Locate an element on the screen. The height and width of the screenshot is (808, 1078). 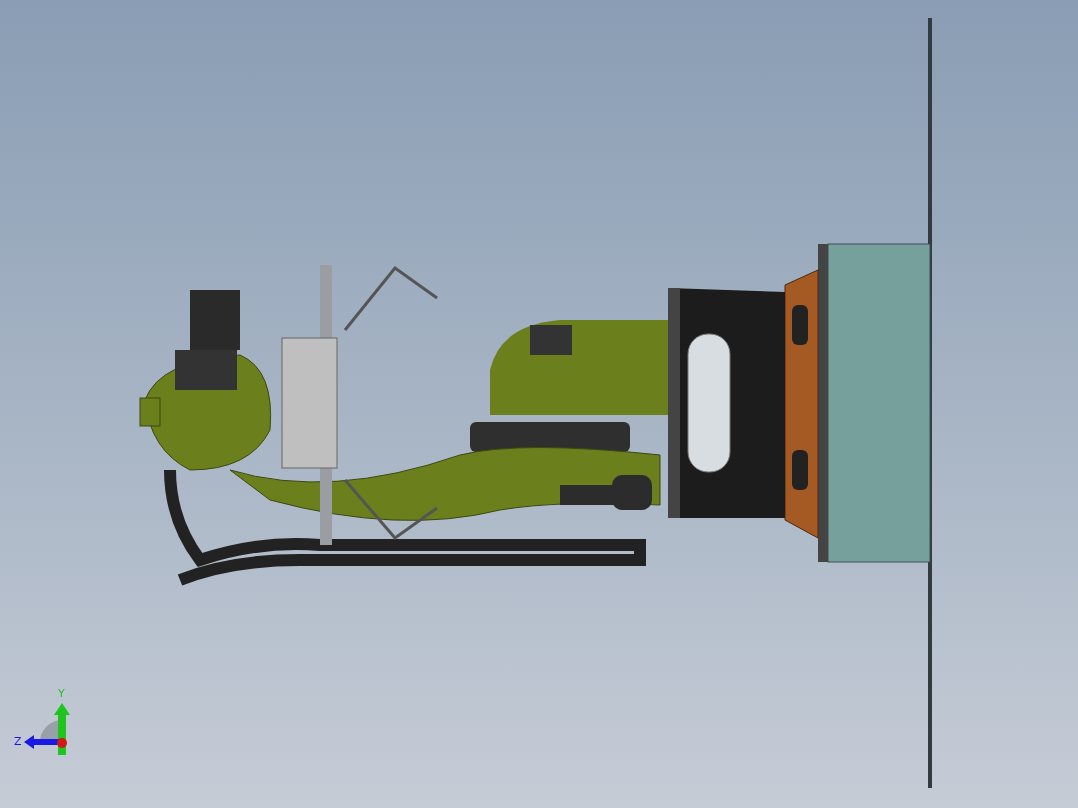
axis-label: Z is located at coordinates (18, 741).